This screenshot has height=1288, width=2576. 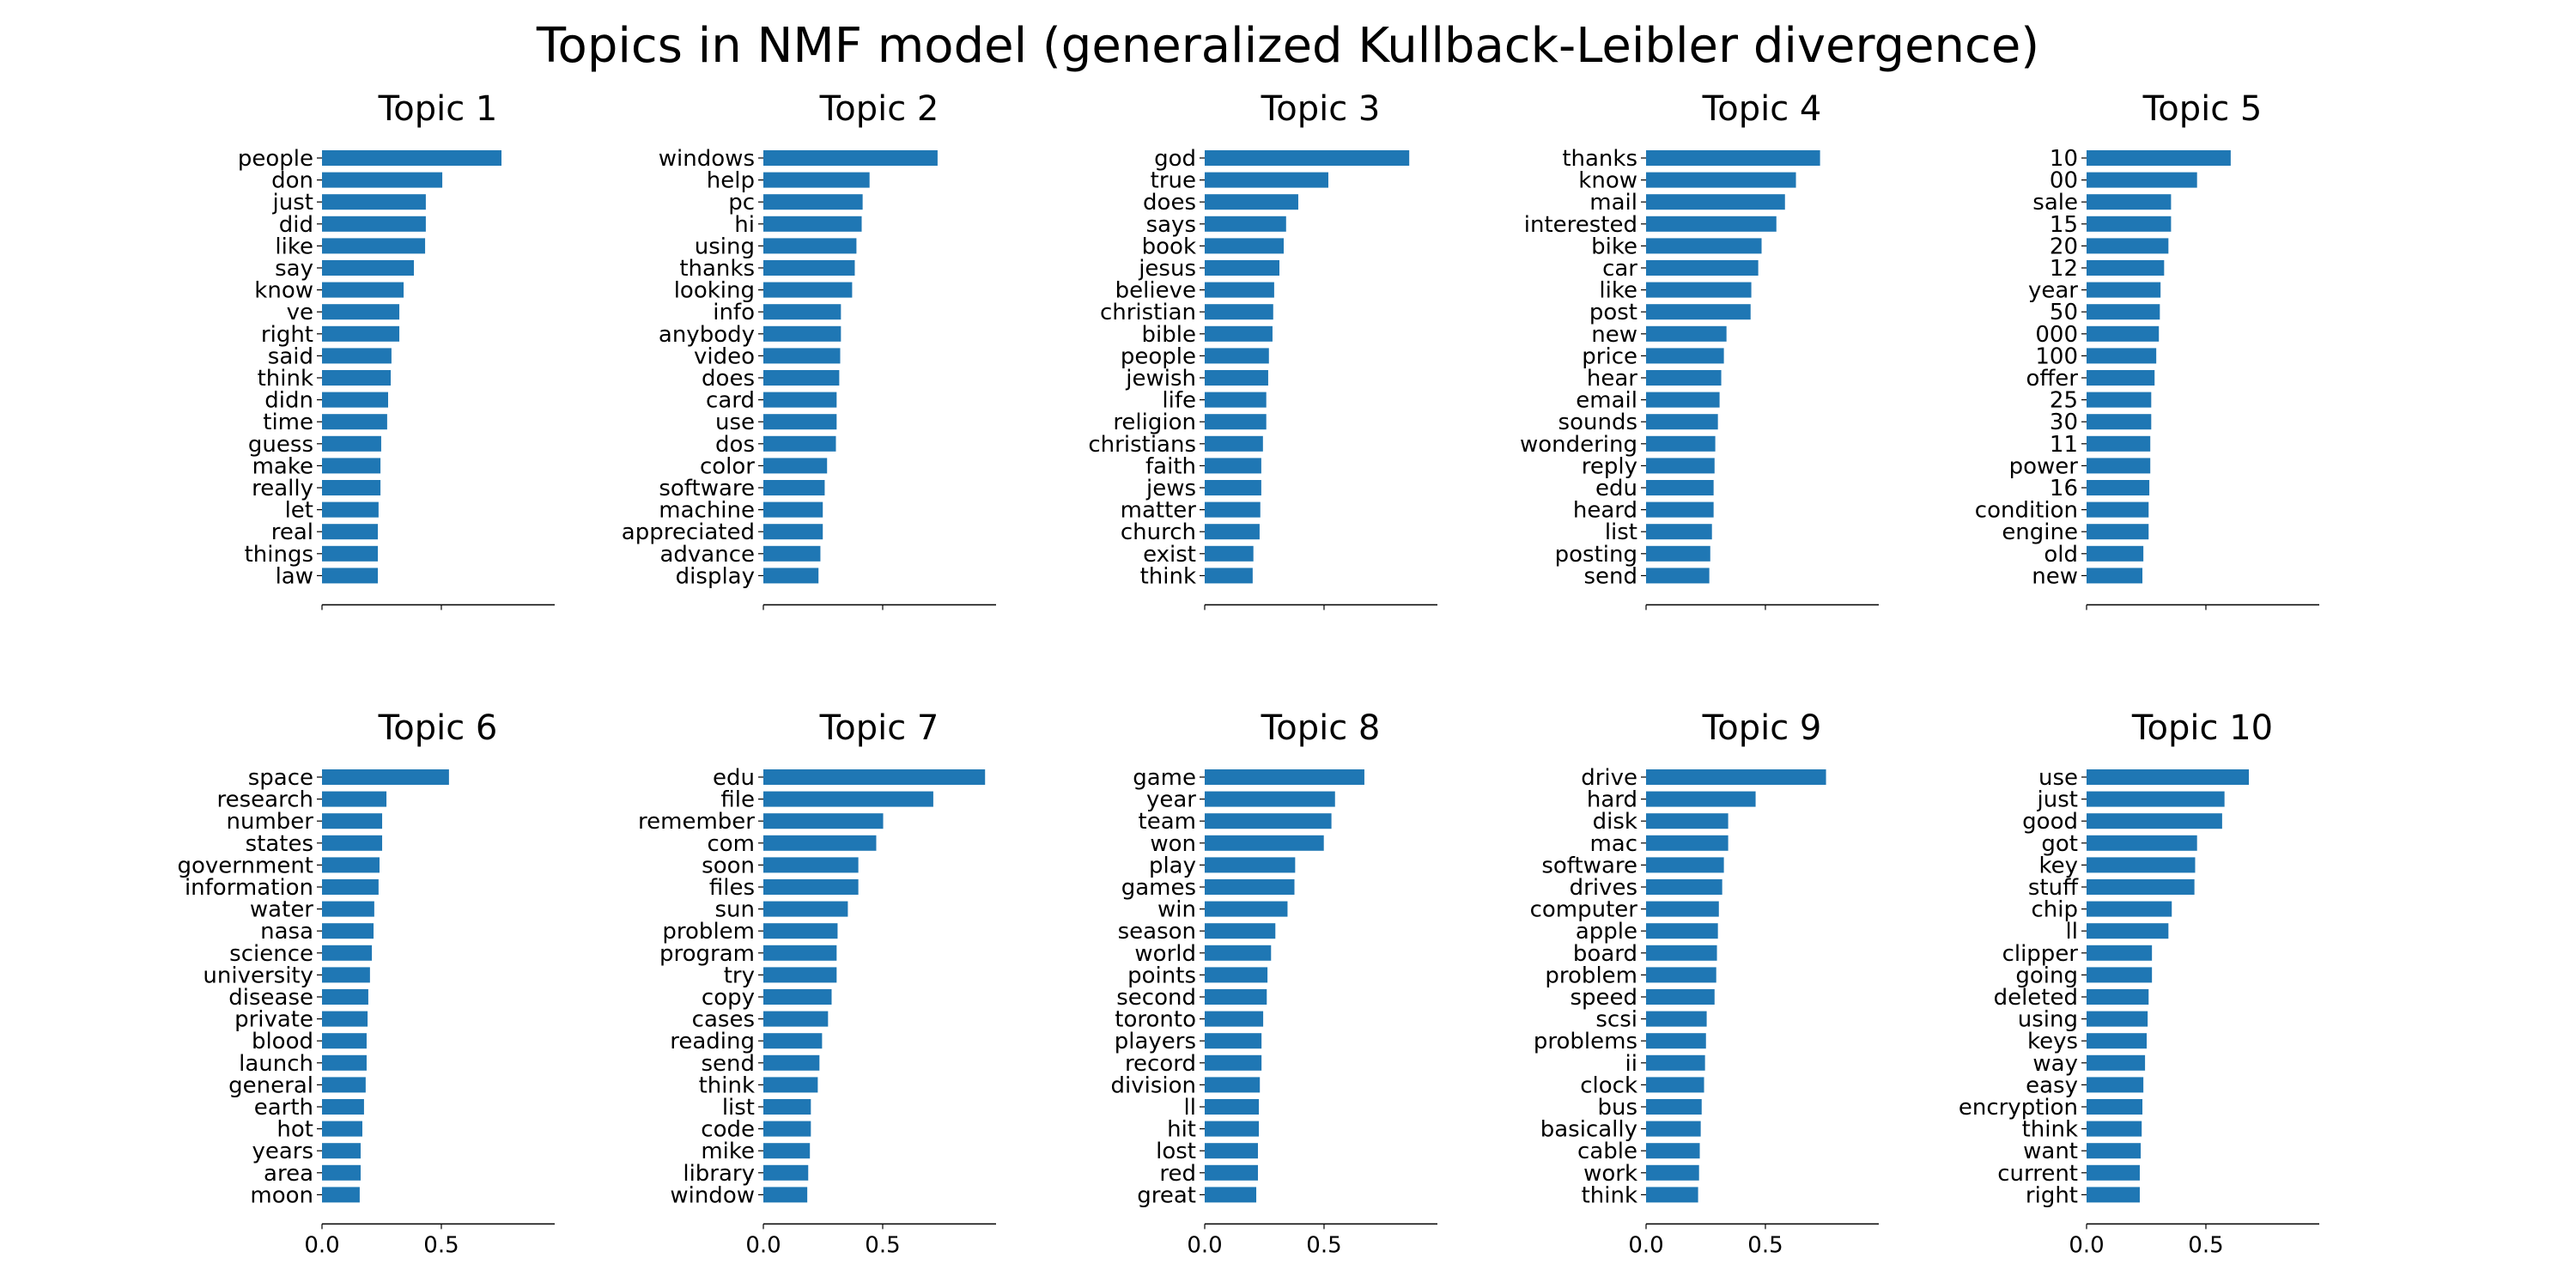 I want to click on y-tick-label: display, so click(x=715, y=576).